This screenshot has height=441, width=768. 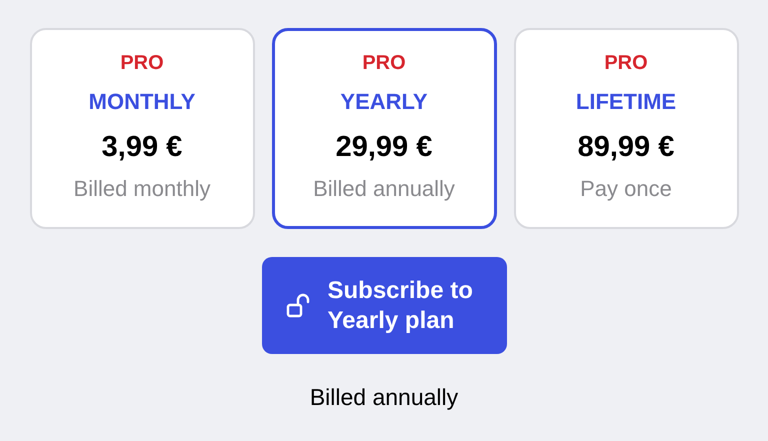 I want to click on plan-price: 89,99 €, so click(x=626, y=147).